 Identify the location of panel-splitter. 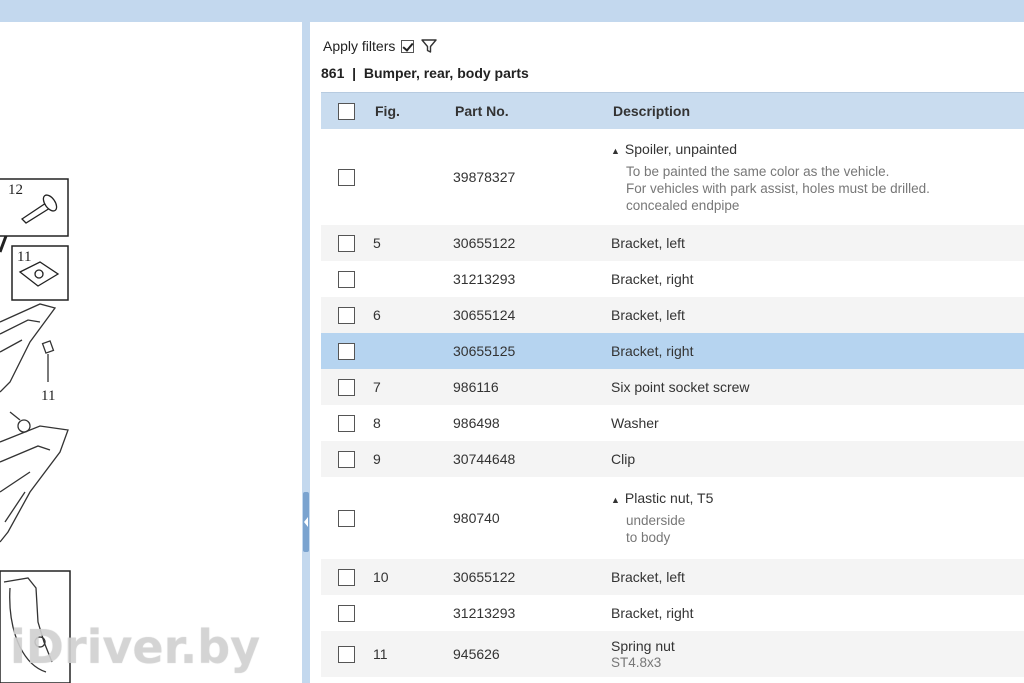
(306, 352).